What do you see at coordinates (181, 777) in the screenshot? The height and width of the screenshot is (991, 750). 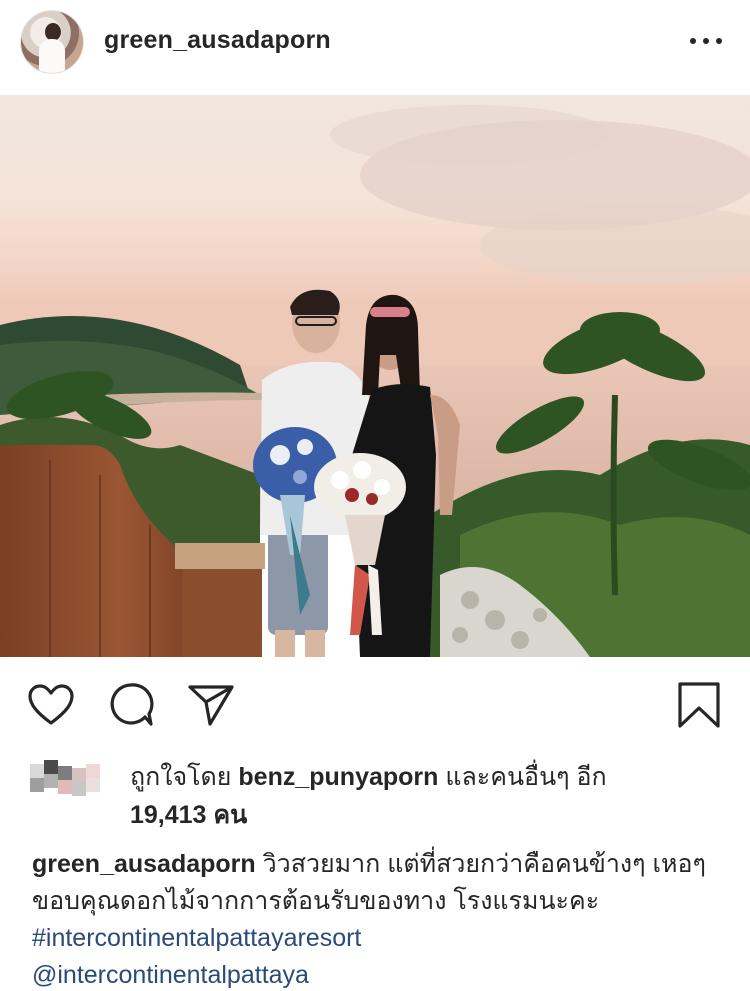 I see `likes-prefix: ถูกใจโดย` at bounding box center [181, 777].